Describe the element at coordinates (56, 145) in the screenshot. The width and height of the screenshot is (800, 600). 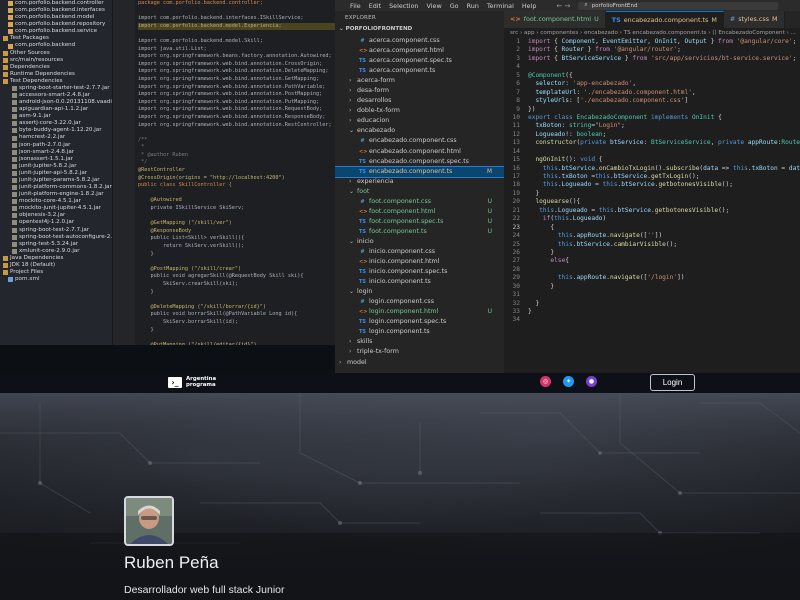
I see `project-tree-item: json-path-2.7.0.jar` at that location.